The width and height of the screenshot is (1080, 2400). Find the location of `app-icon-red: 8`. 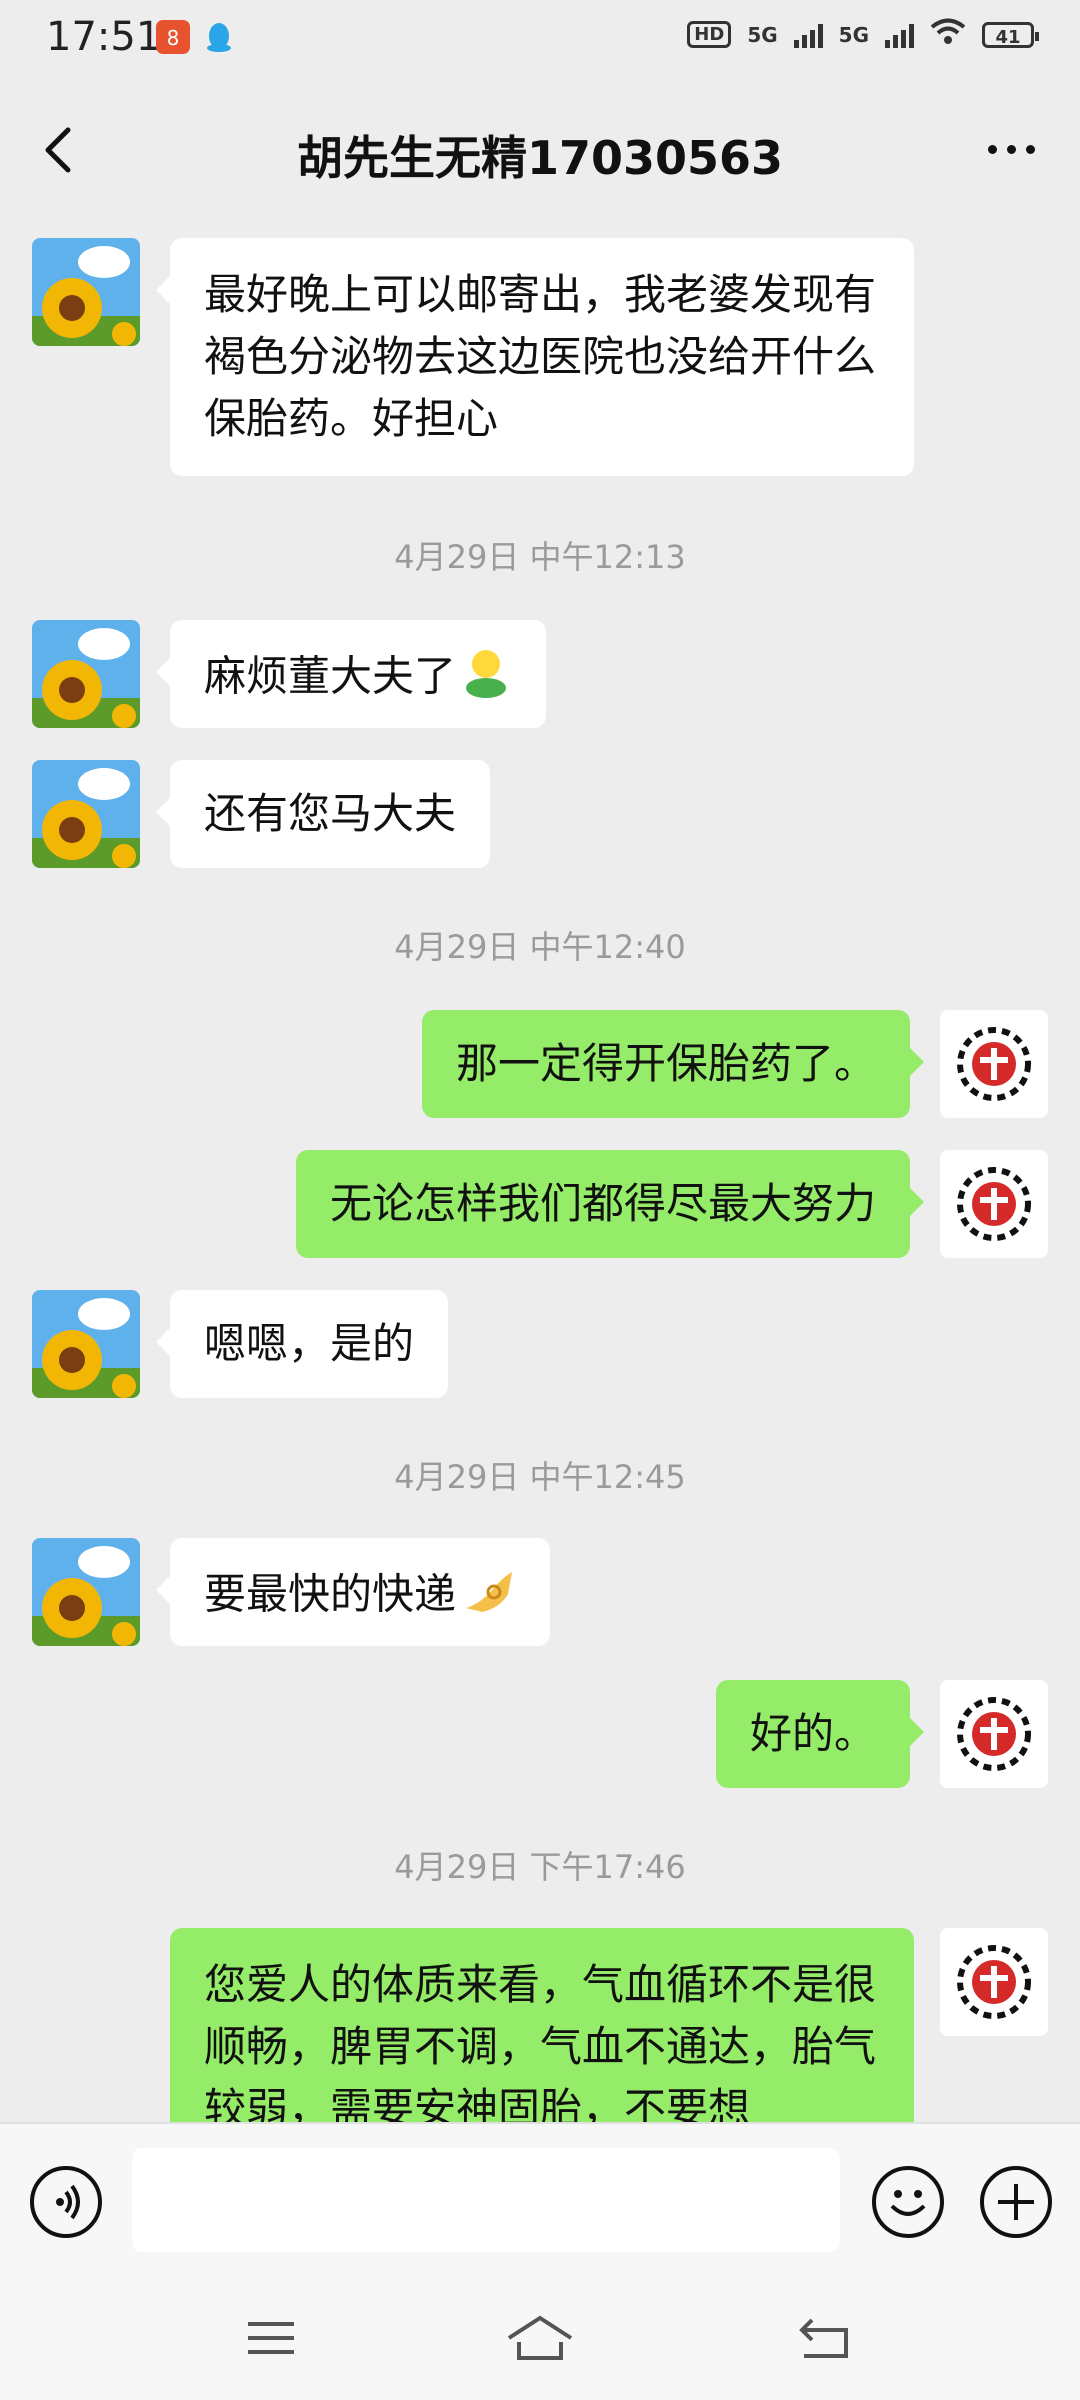

app-icon-red: 8 is located at coordinates (173, 37).